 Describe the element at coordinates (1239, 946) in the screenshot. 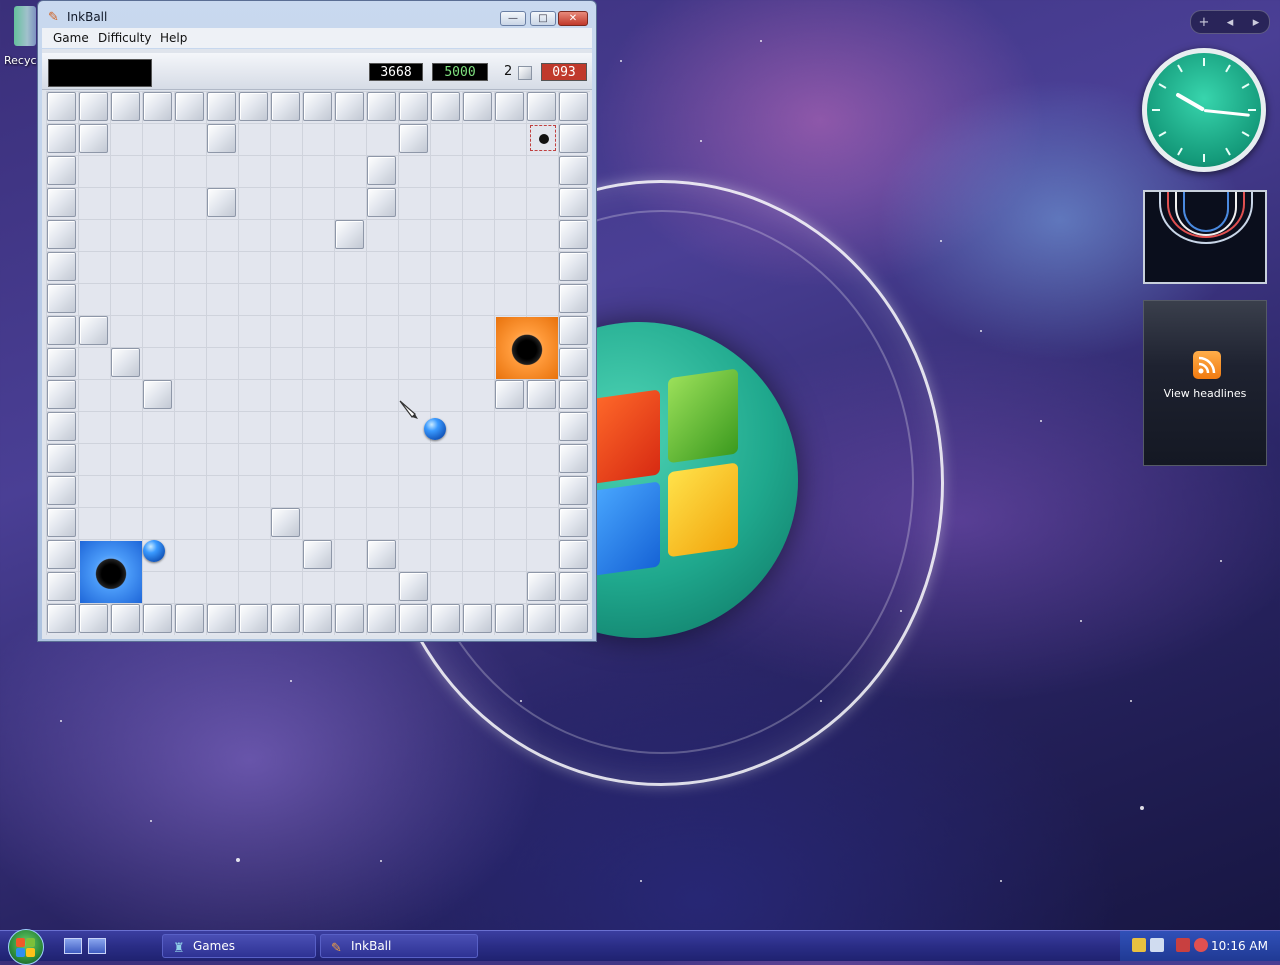

I see `taskbar-clock: 10:16 AM` at that location.